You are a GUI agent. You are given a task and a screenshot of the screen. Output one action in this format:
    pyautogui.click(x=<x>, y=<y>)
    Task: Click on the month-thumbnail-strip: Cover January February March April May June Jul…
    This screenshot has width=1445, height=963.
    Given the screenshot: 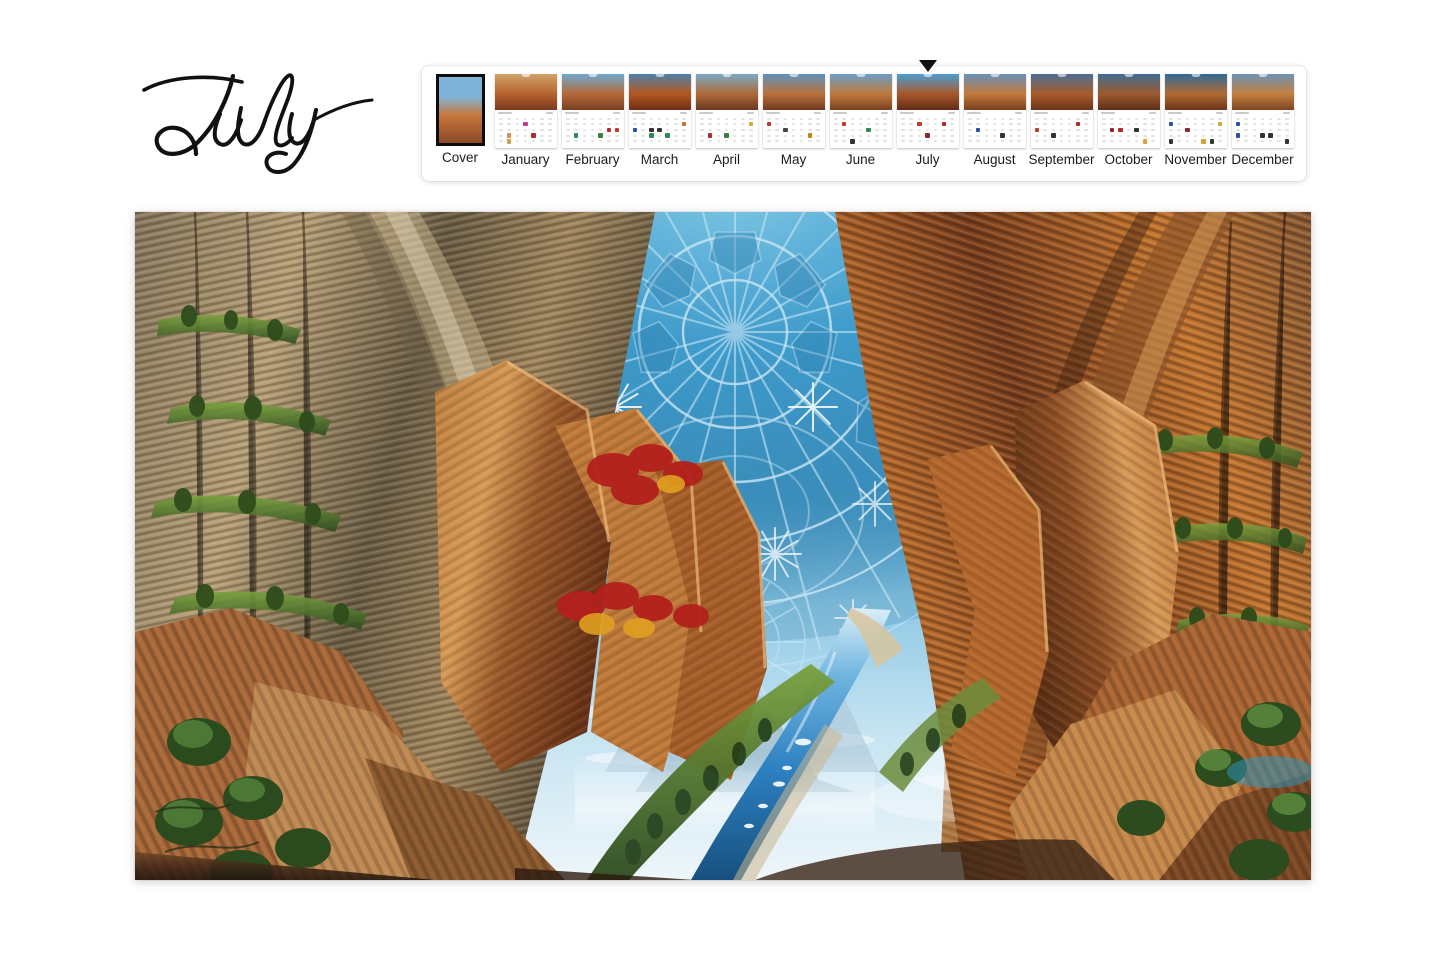 What is the action you would take?
    pyautogui.click(x=864, y=120)
    